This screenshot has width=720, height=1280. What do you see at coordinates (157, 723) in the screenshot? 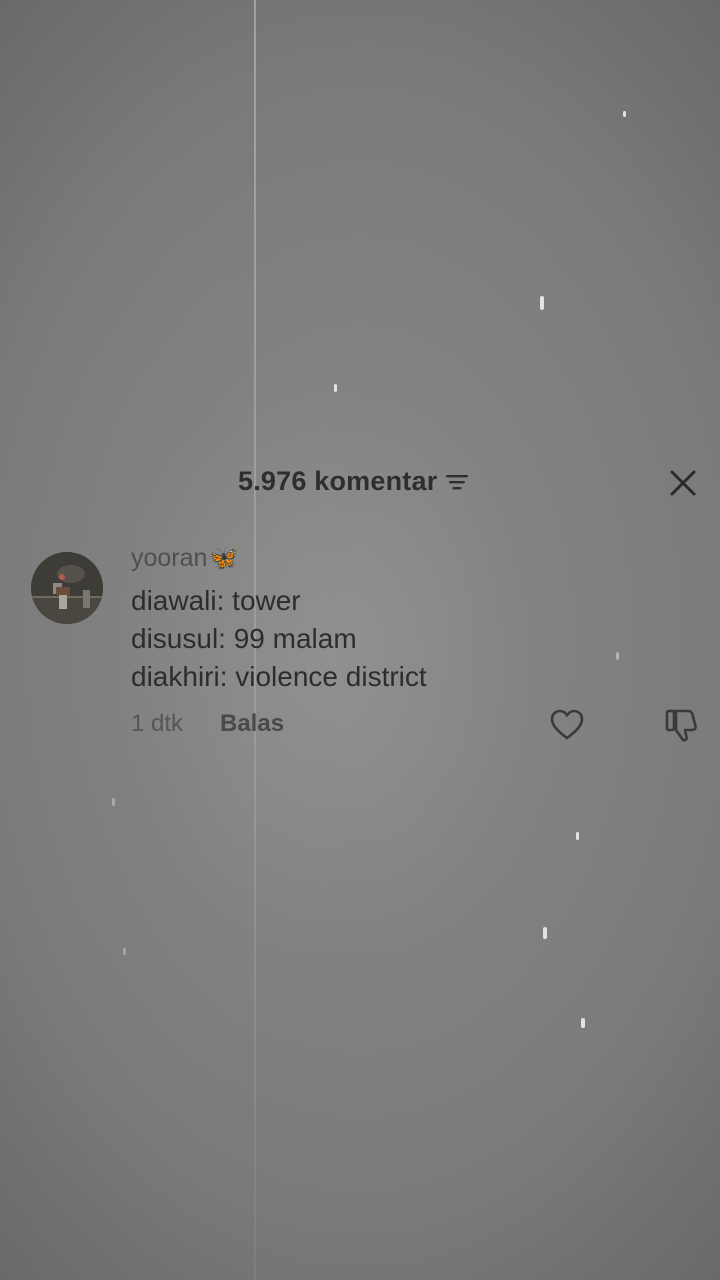
I see `comment-timestamp: 1 dtk` at bounding box center [157, 723].